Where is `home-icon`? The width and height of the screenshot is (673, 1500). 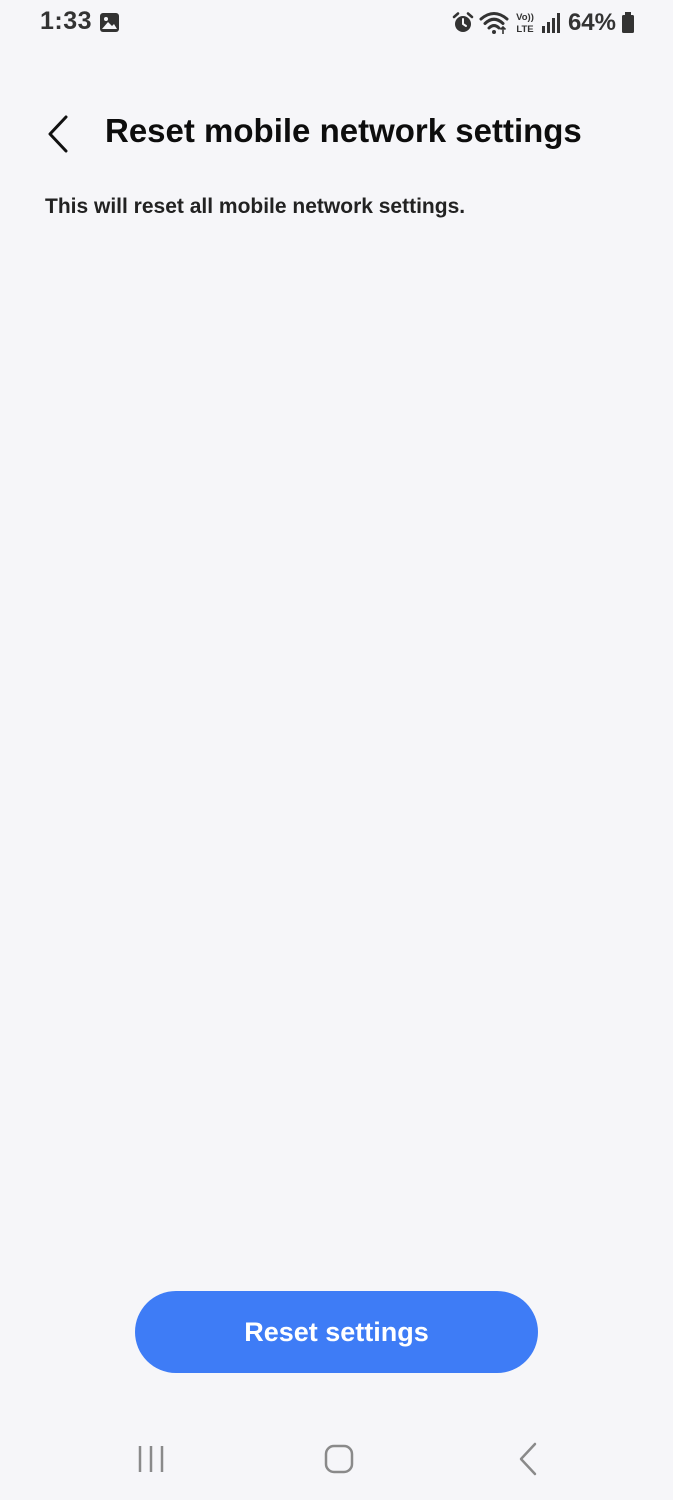
home-icon is located at coordinates (339, 1459).